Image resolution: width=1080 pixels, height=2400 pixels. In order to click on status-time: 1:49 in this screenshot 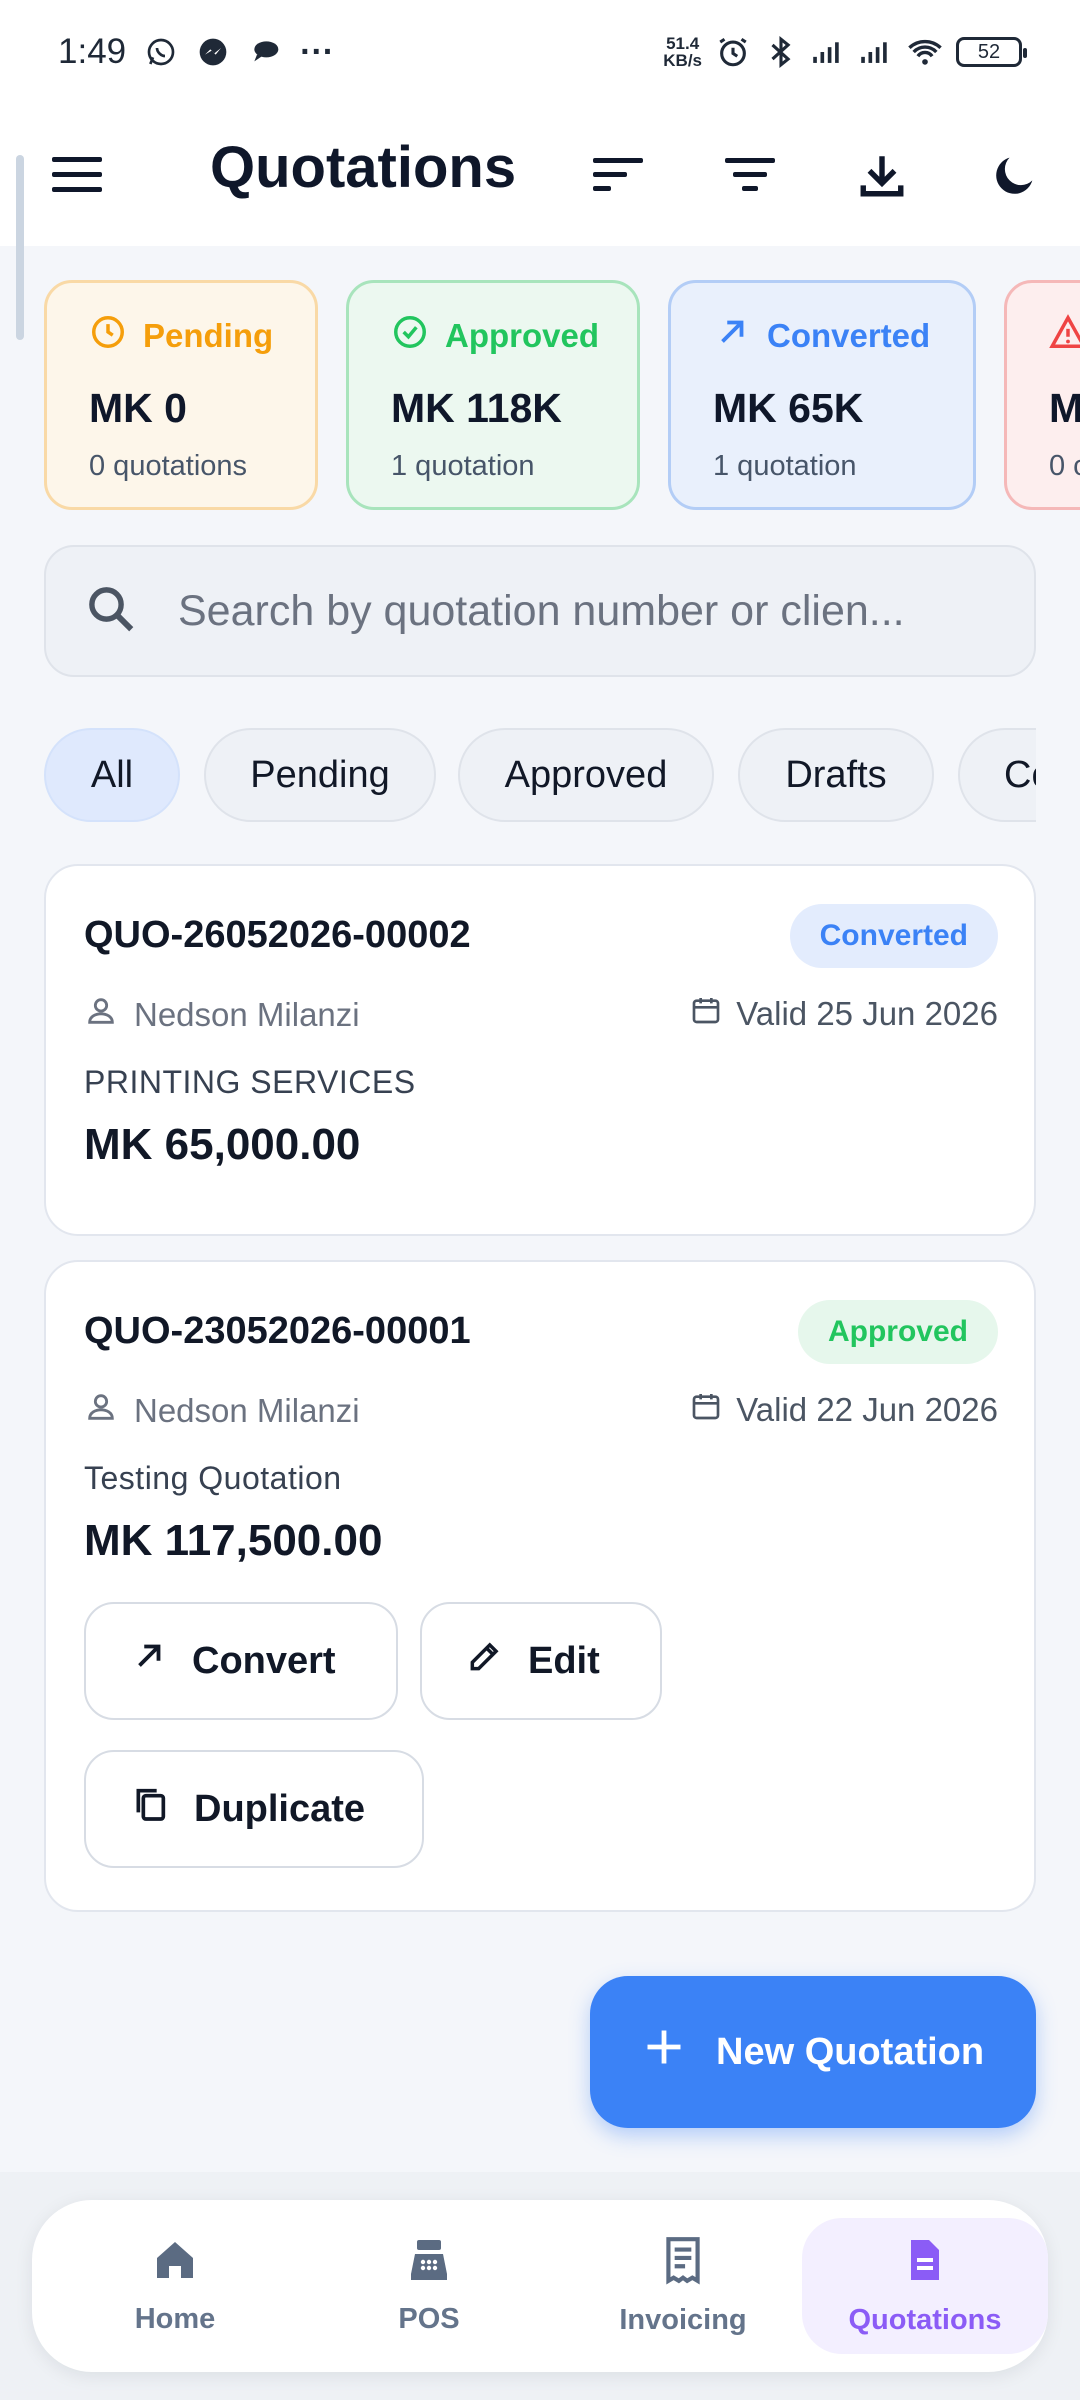, I will do `click(92, 51)`.